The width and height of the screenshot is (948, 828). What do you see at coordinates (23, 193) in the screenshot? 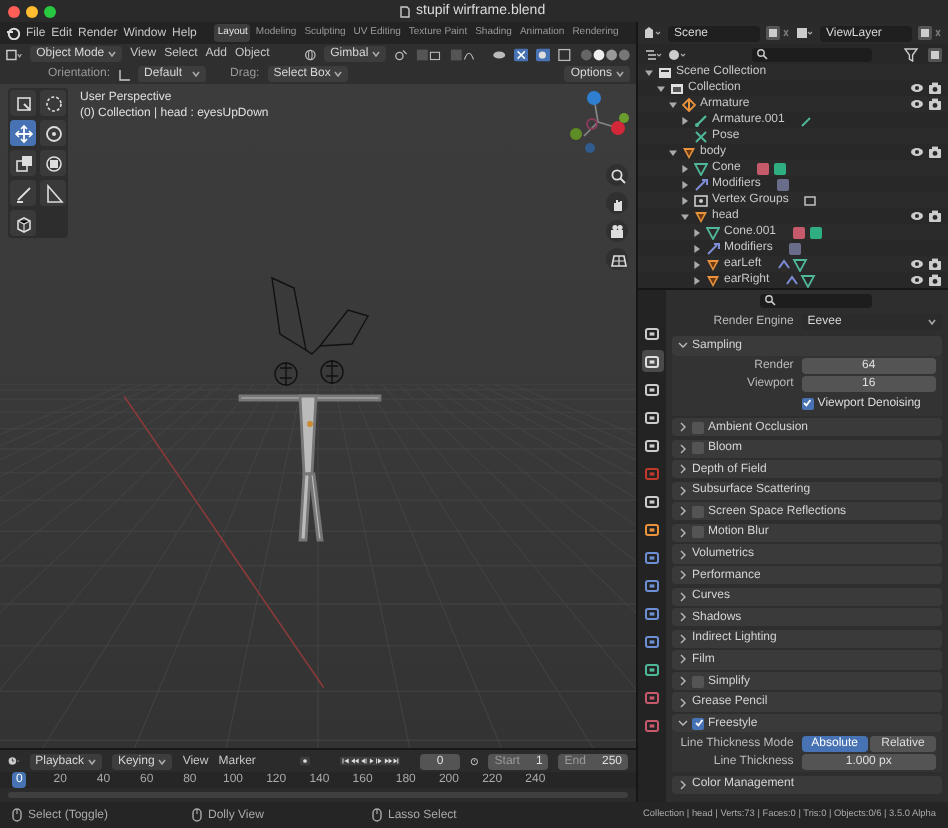
I see `annotate-tool-button` at bounding box center [23, 193].